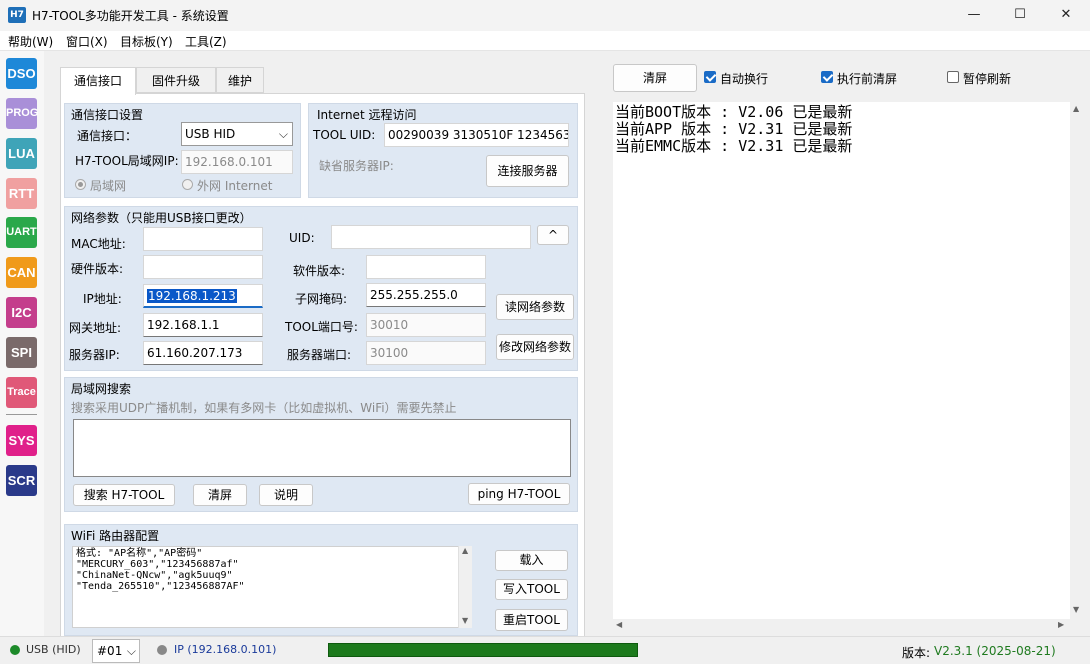 Image resolution: width=1090 pixels, height=664 pixels. I want to click on wifi-scrollbar: ▲ ▼, so click(465, 587).